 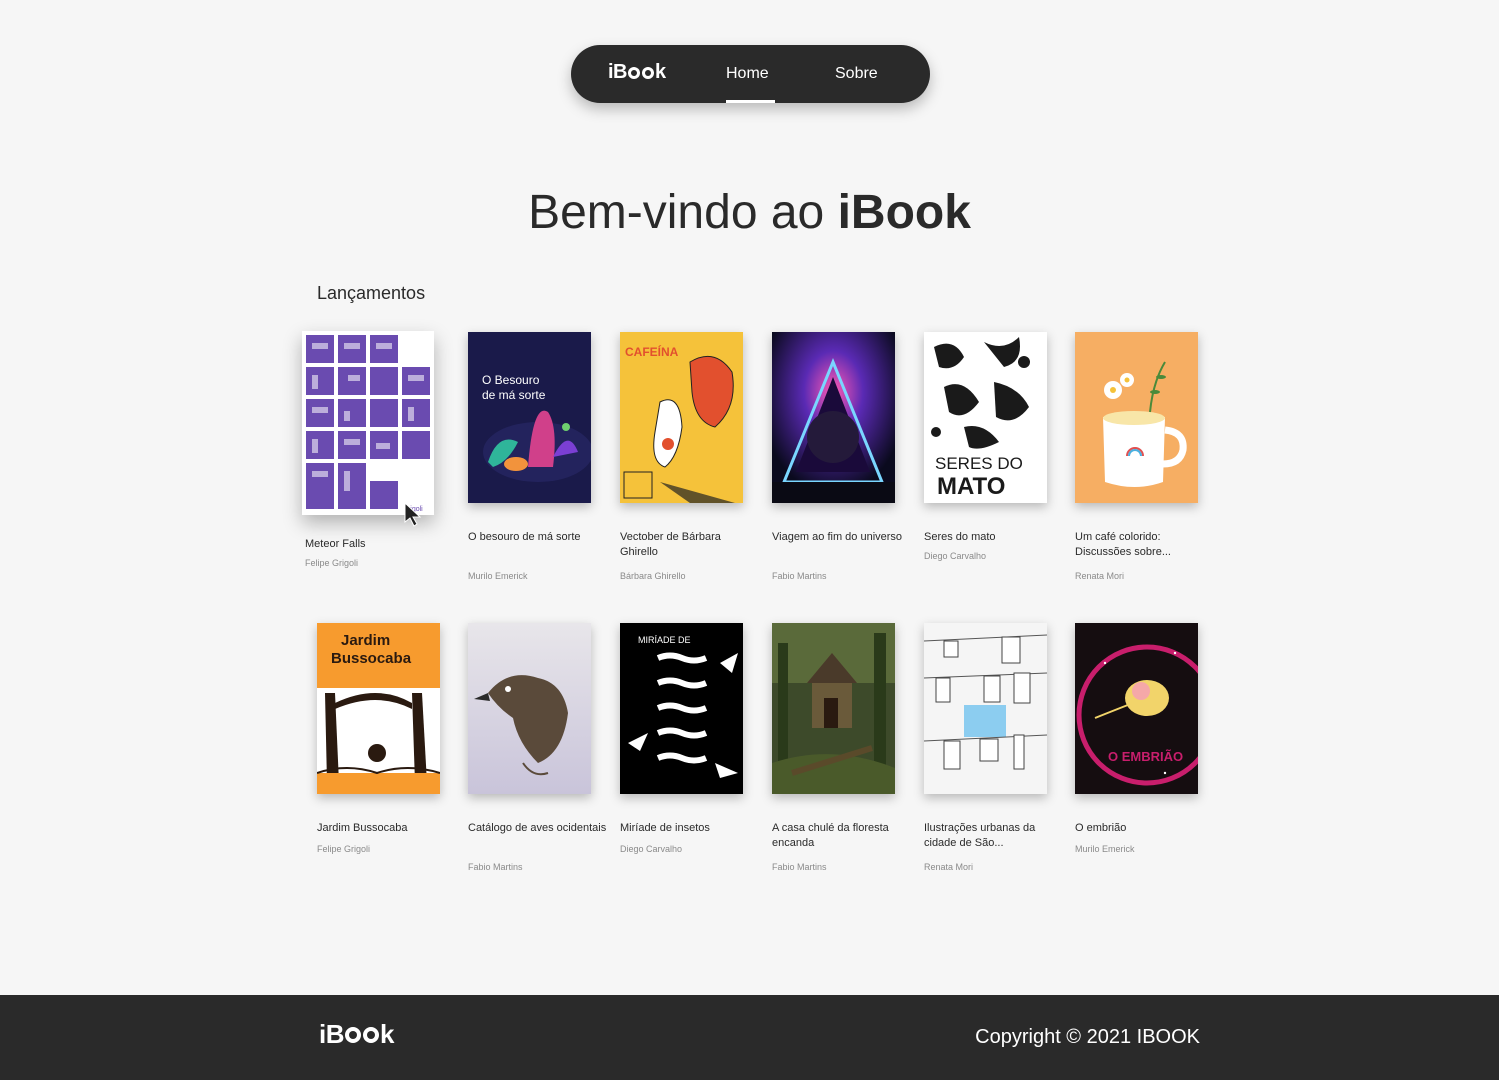 I want to click on seres-do-mato-cover-art: SERES DO MATO, so click(x=985, y=417).